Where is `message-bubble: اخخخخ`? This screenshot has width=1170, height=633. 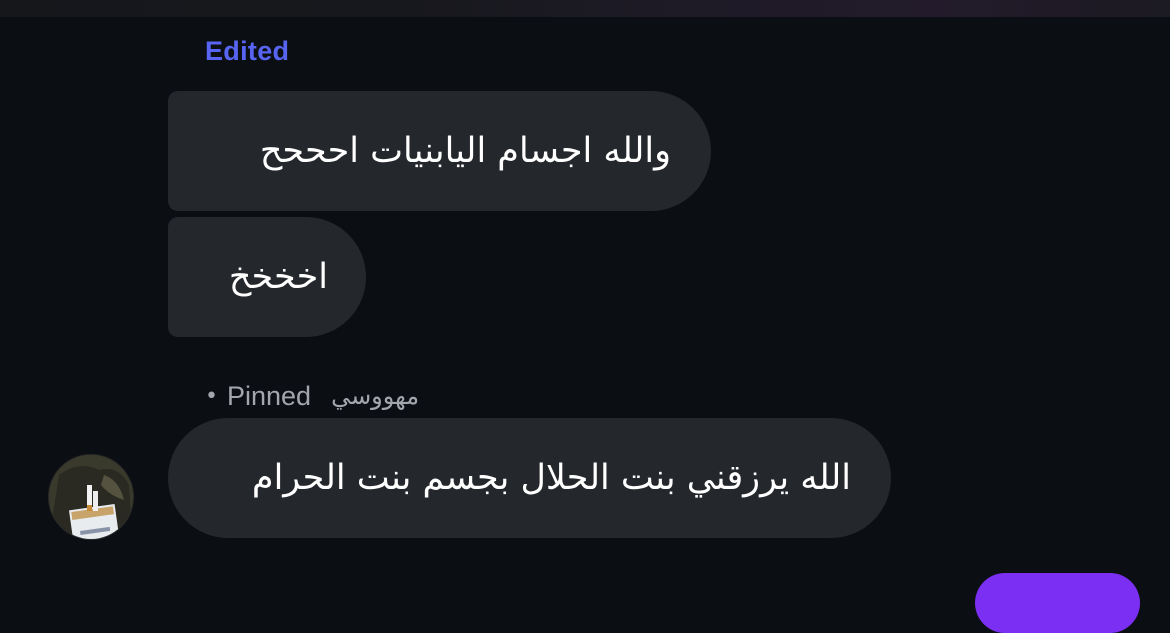 message-bubble: اخخخخ is located at coordinates (267, 277).